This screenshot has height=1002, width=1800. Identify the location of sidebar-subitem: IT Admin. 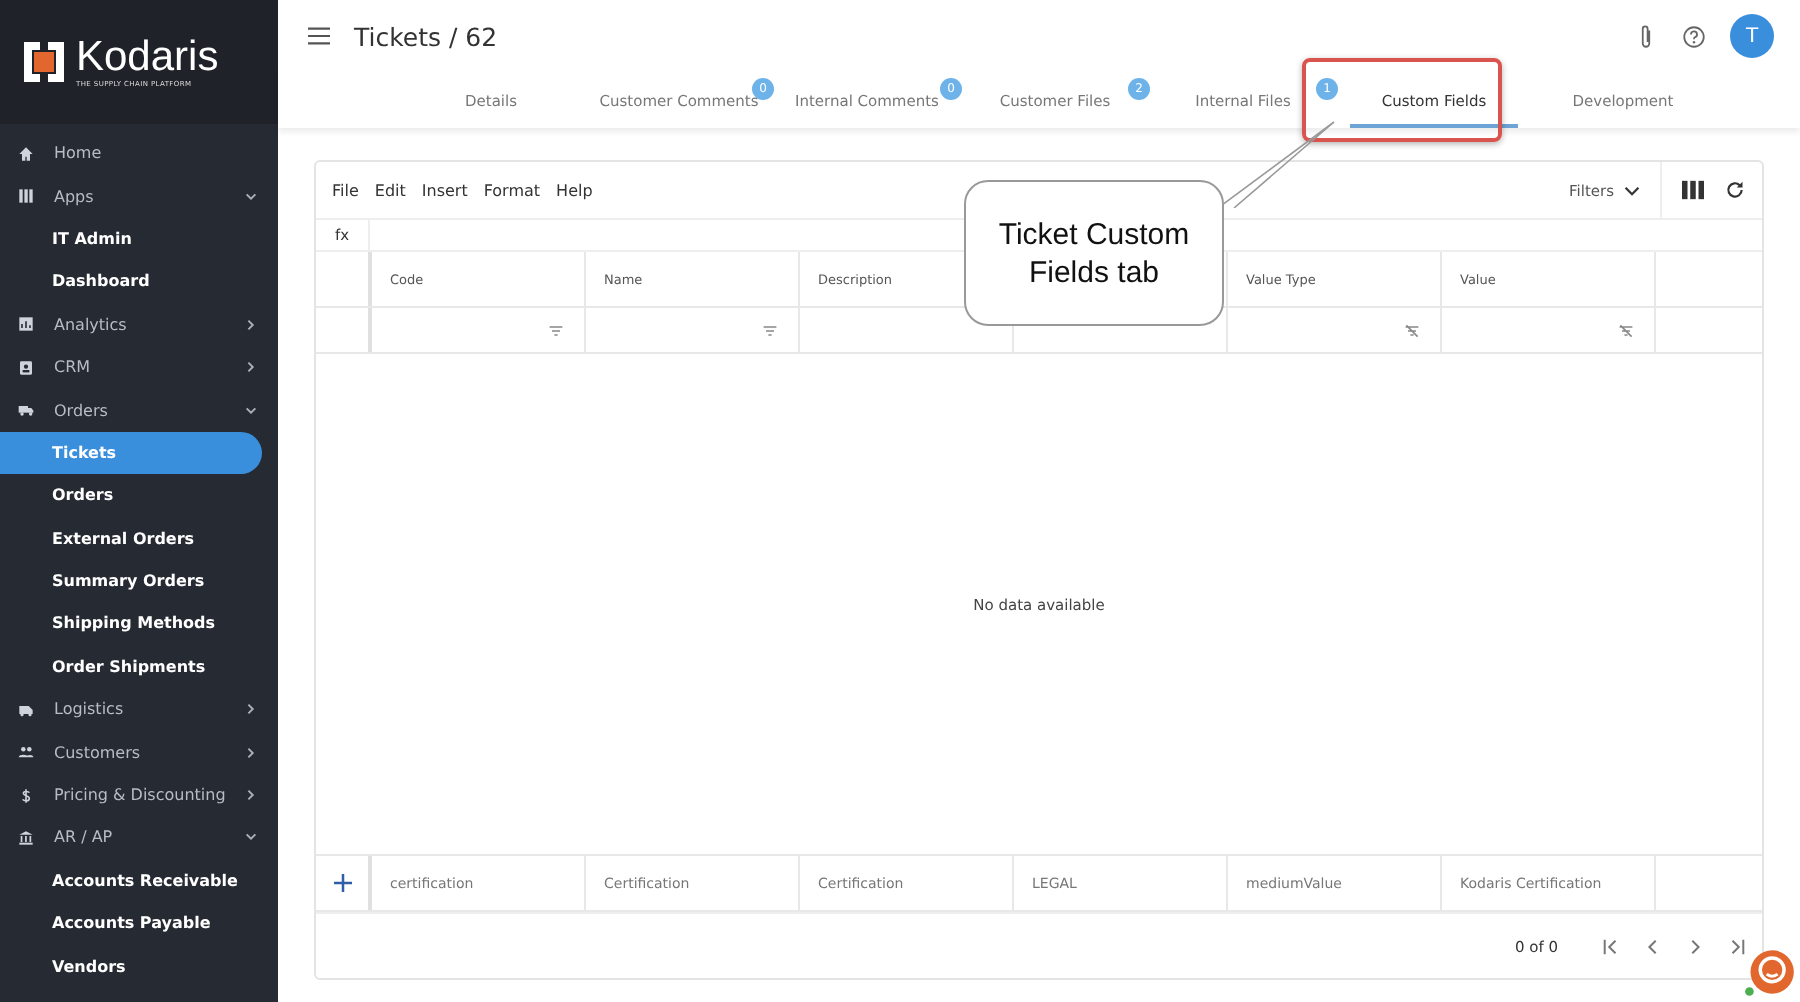
(131, 239).